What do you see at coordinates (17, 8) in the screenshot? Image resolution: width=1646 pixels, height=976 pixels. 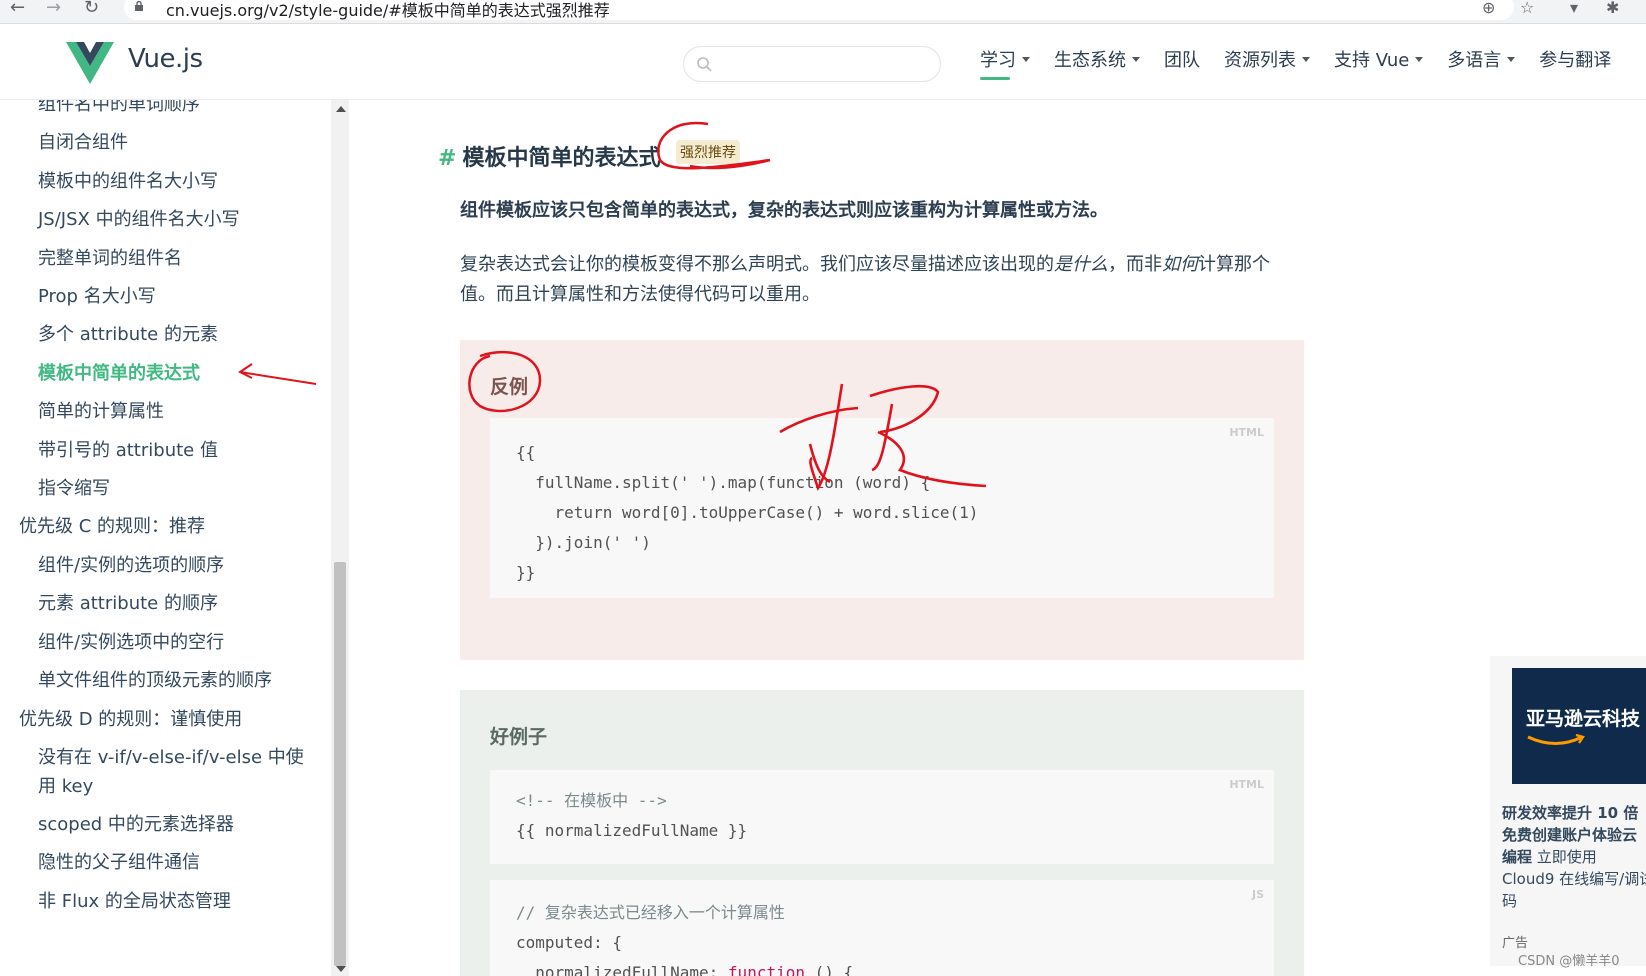 I see `back-arrow-icon: ←` at bounding box center [17, 8].